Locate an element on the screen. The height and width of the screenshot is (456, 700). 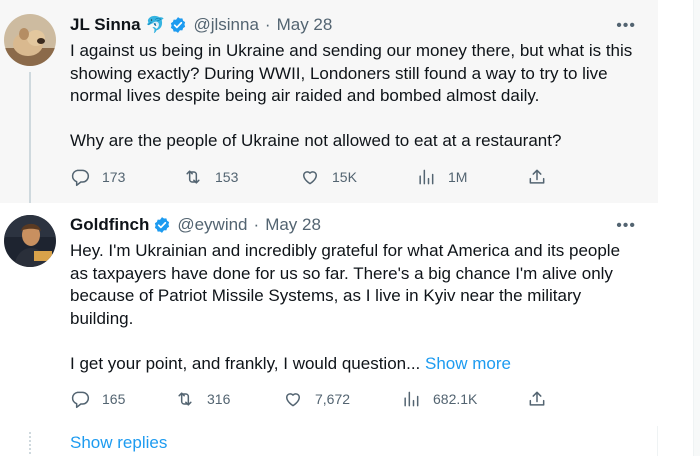
reply-count: 165 is located at coordinates (114, 399).